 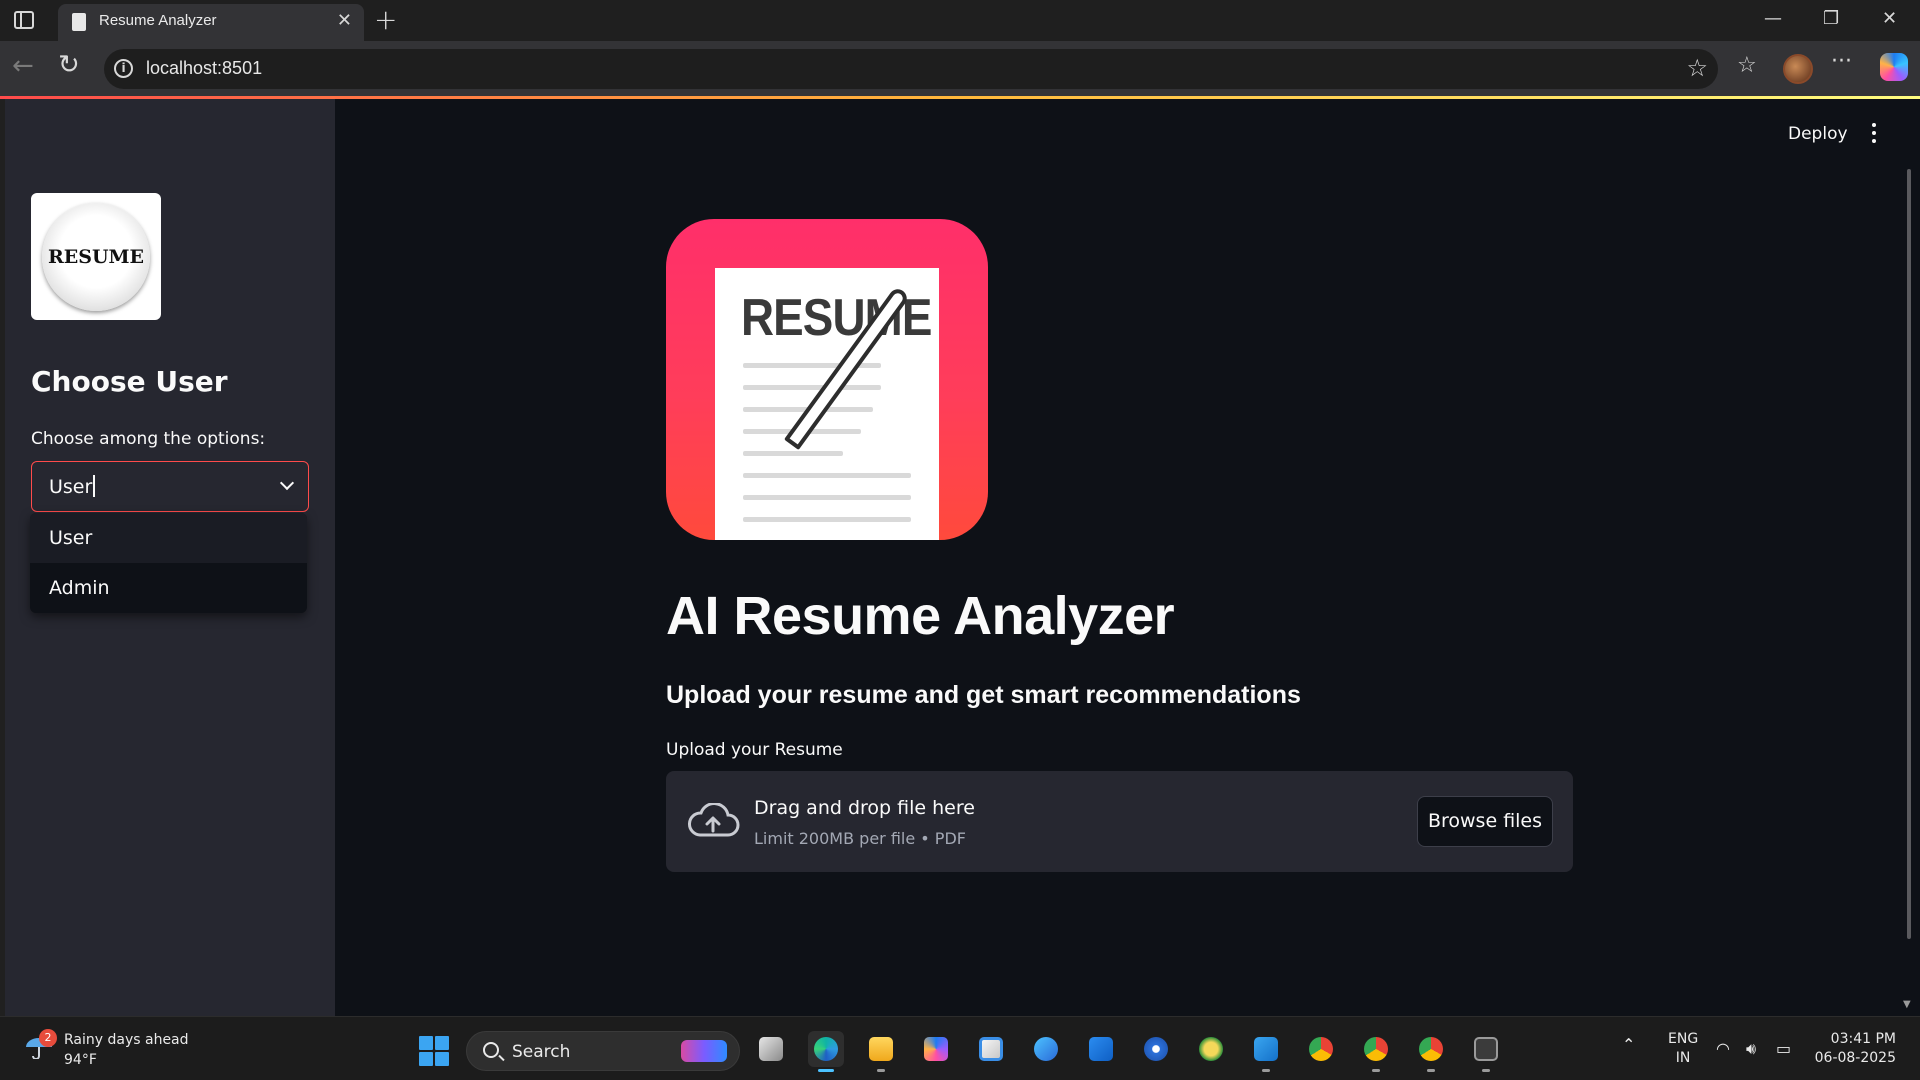 What do you see at coordinates (1863, 1039) in the screenshot?
I see `clock-time: 03:41 PM` at bounding box center [1863, 1039].